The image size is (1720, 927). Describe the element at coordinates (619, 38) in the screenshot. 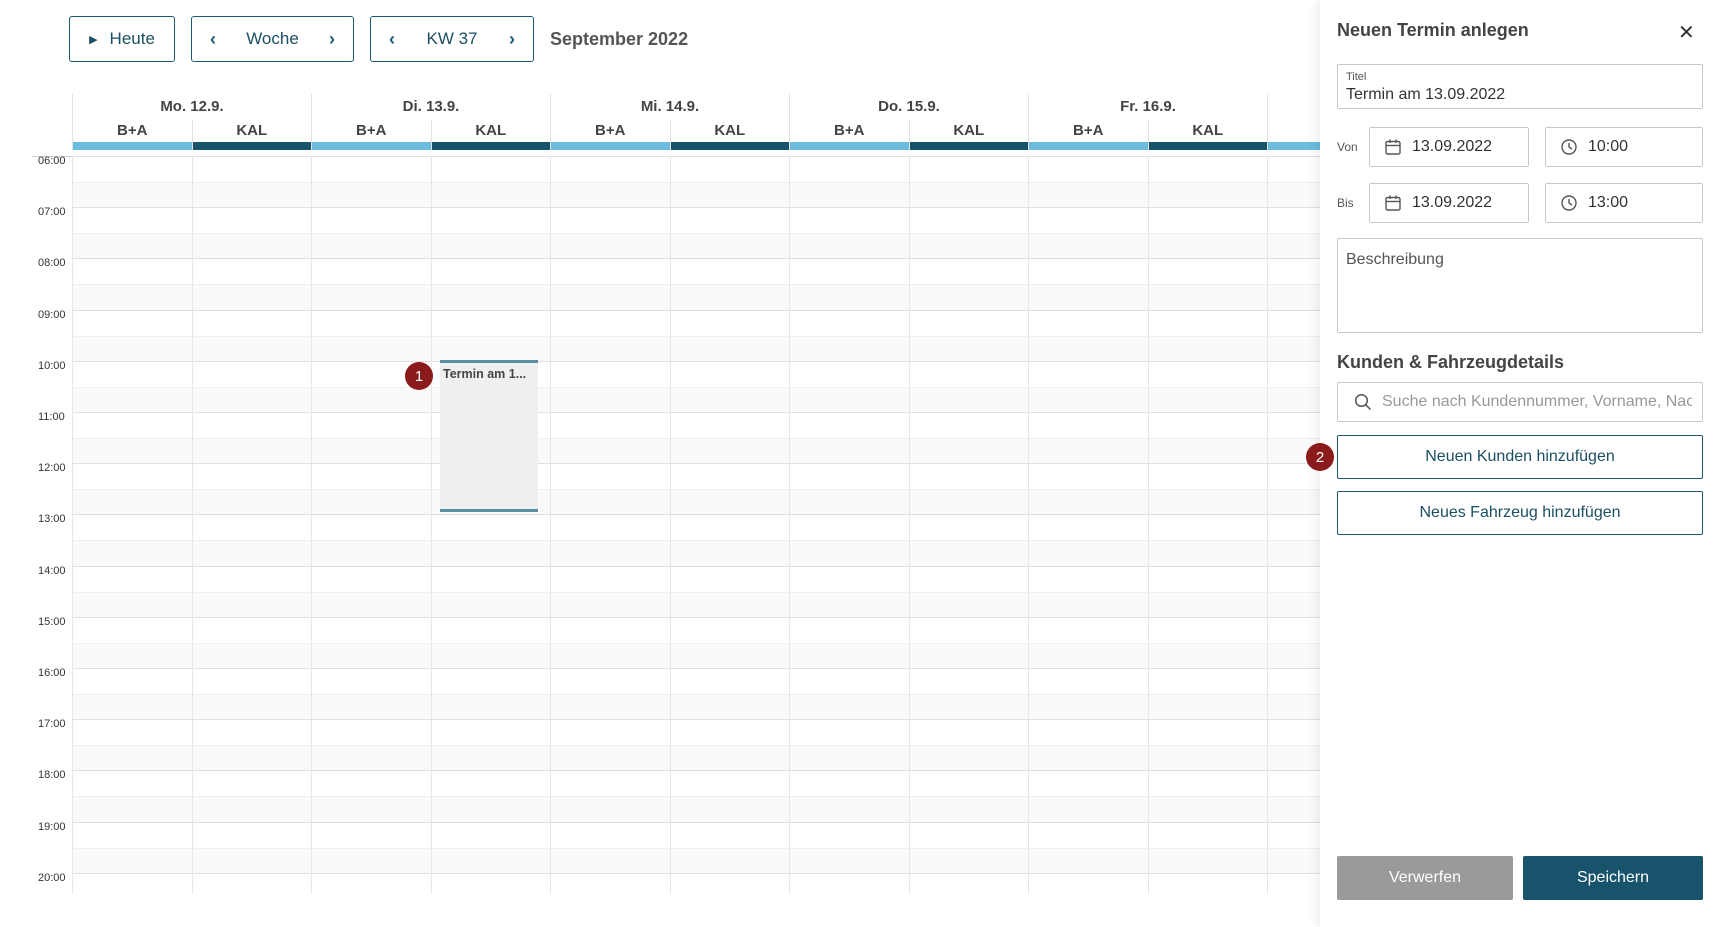

I see `month-title: September 2022` at that location.